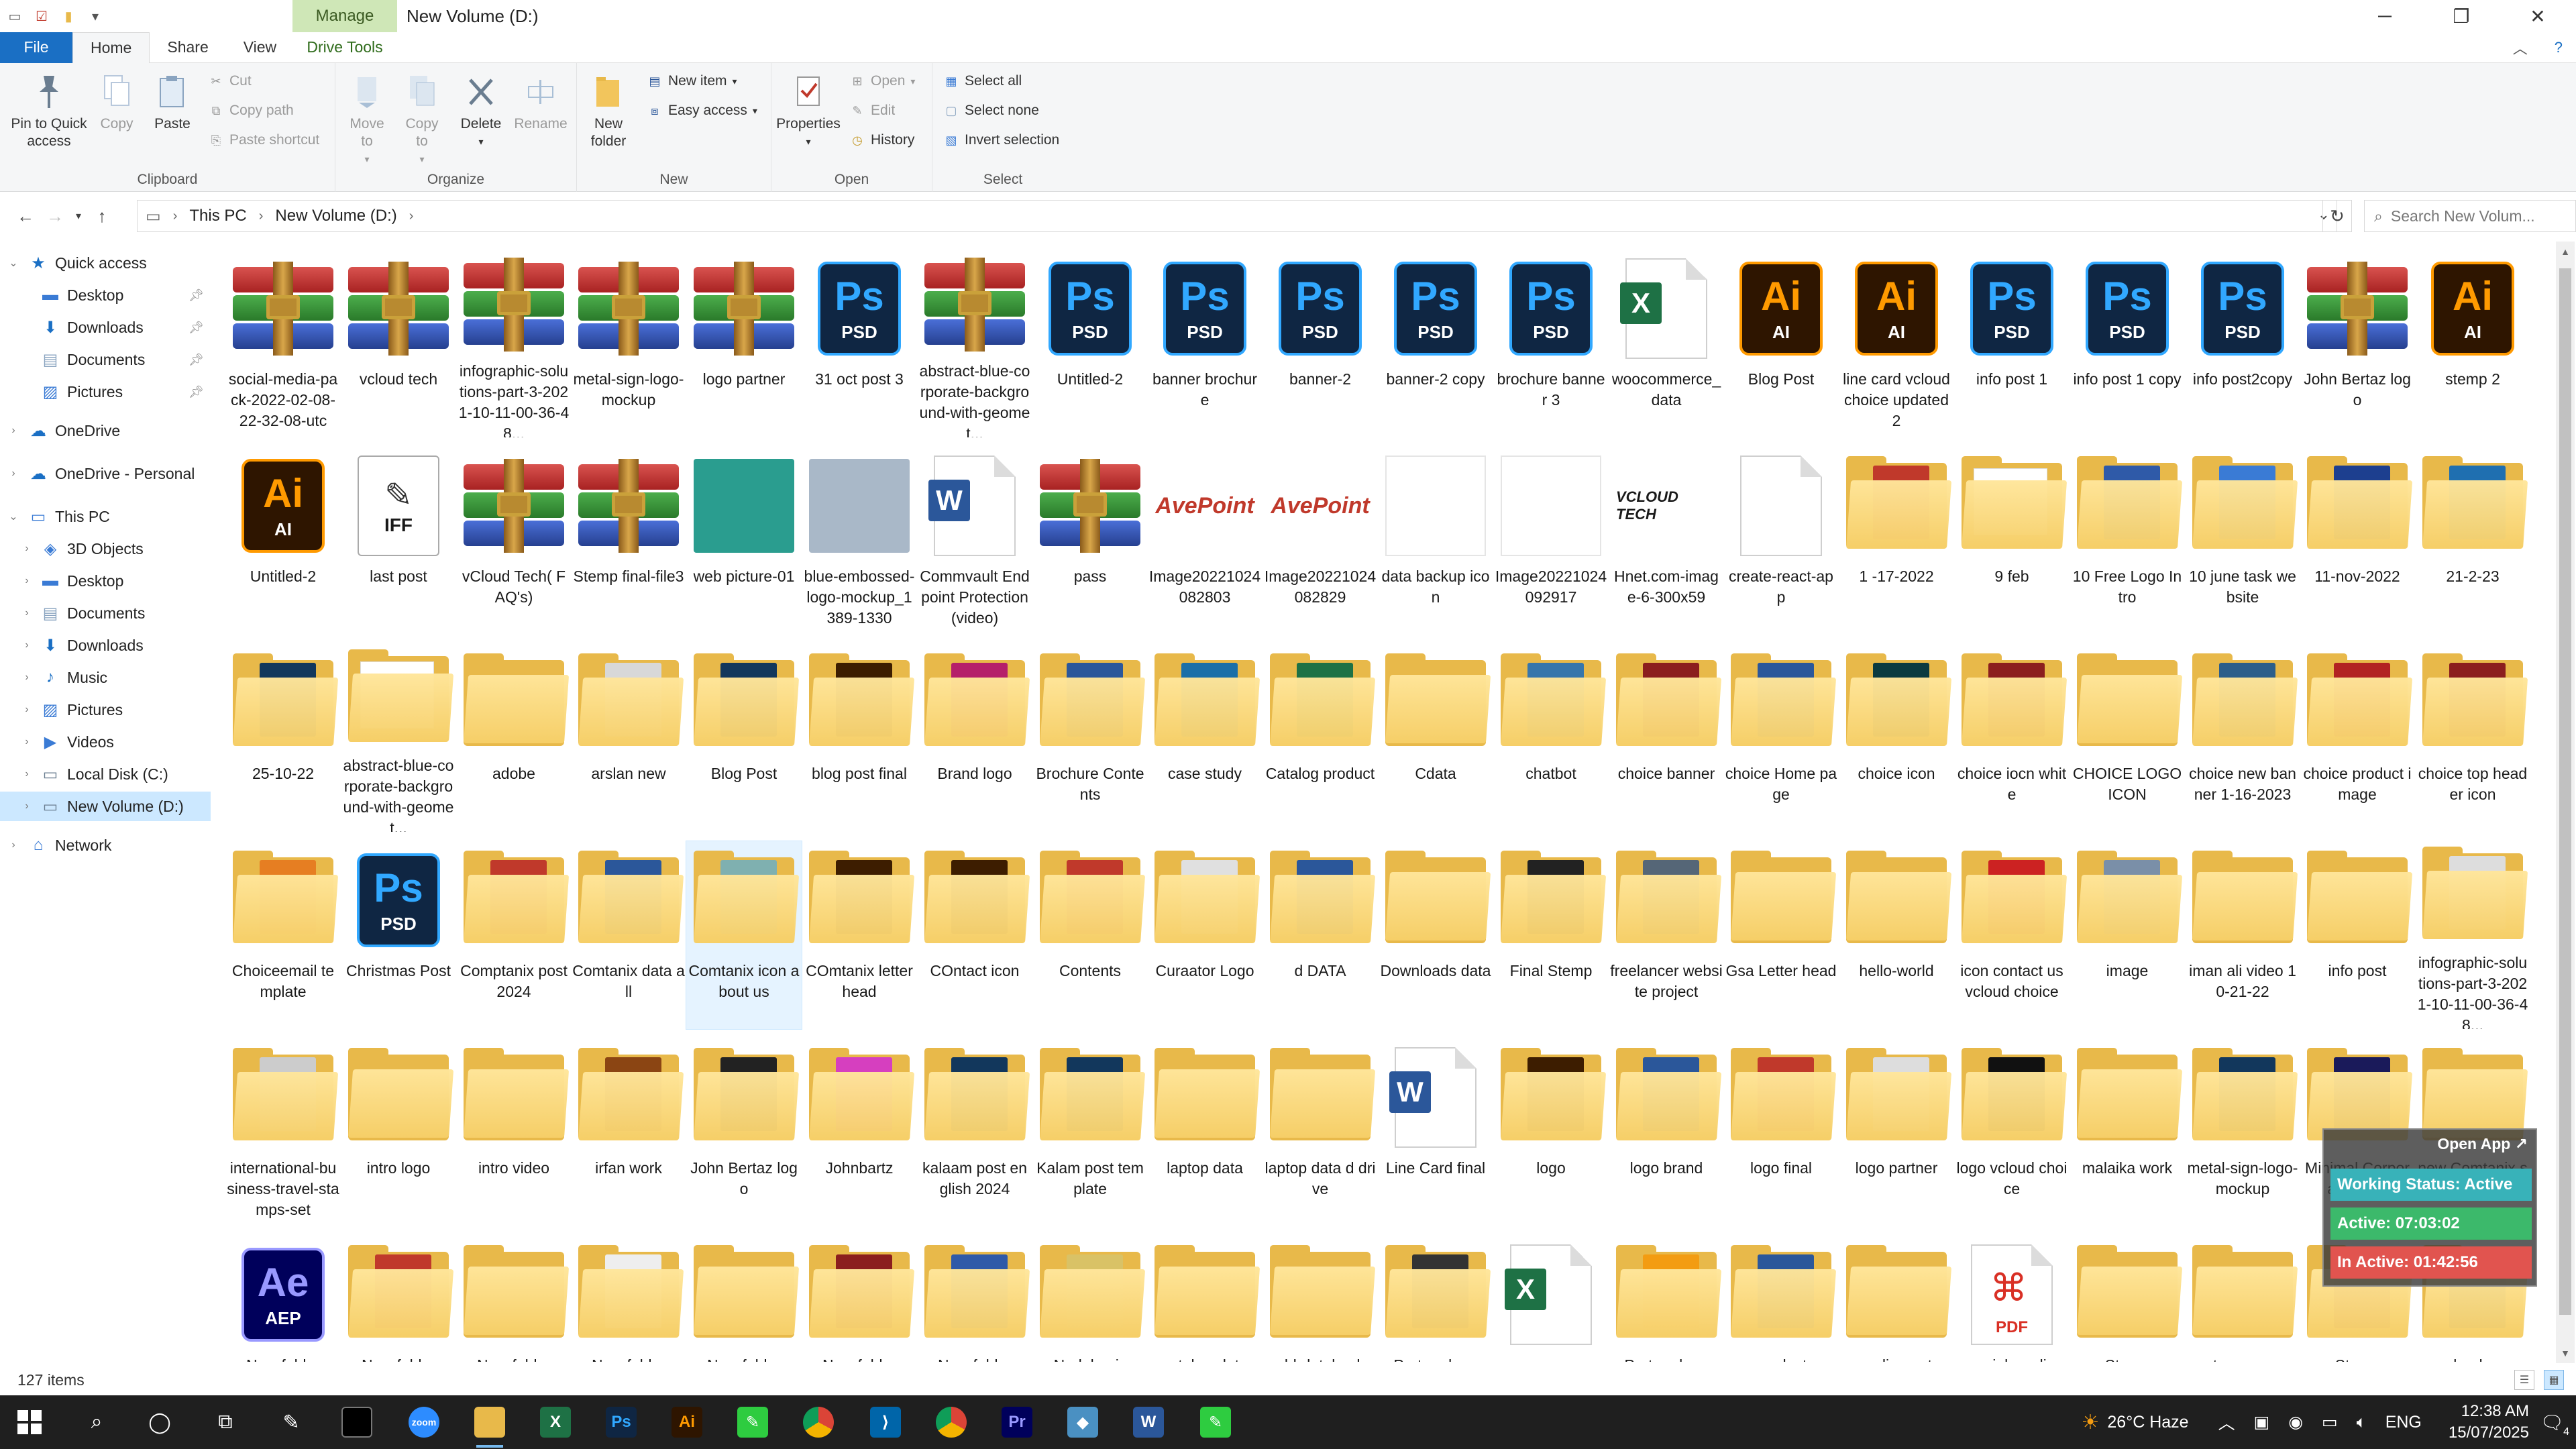 The width and height of the screenshot is (2576, 1449). Describe the element at coordinates (1435, 343) in the screenshot. I see `file-item: Ps PSD banner-2 copy` at that location.